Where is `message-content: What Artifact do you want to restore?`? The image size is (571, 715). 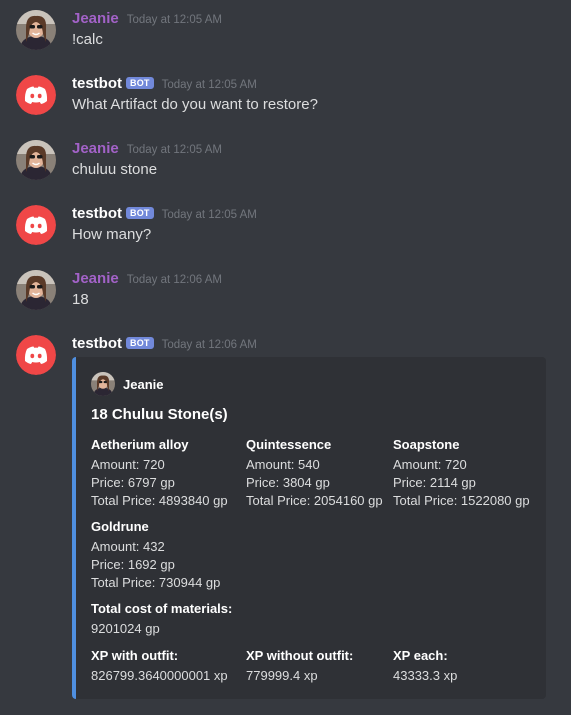 message-content: What Artifact do you want to restore? is located at coordinates (195, 104).